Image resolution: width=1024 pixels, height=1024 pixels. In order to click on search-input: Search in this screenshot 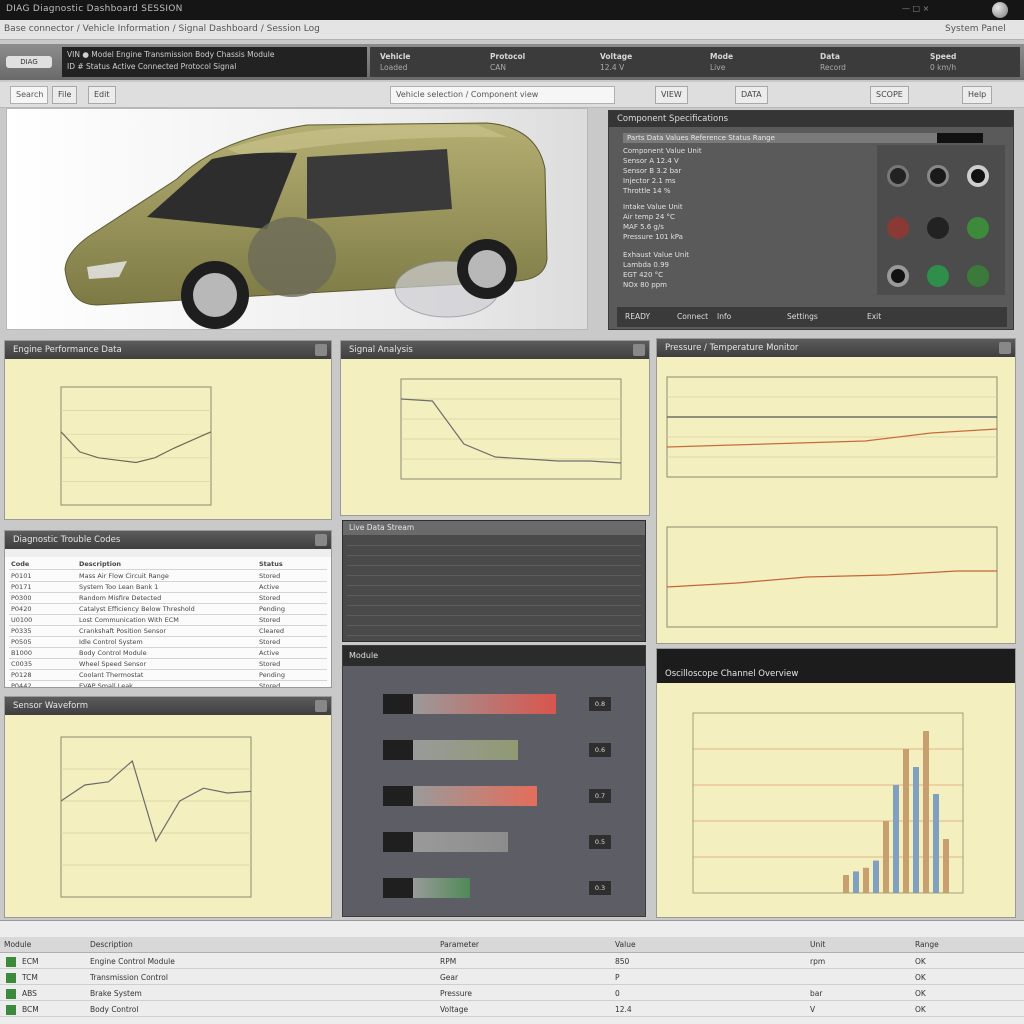, I will do `click(29, 95)`.